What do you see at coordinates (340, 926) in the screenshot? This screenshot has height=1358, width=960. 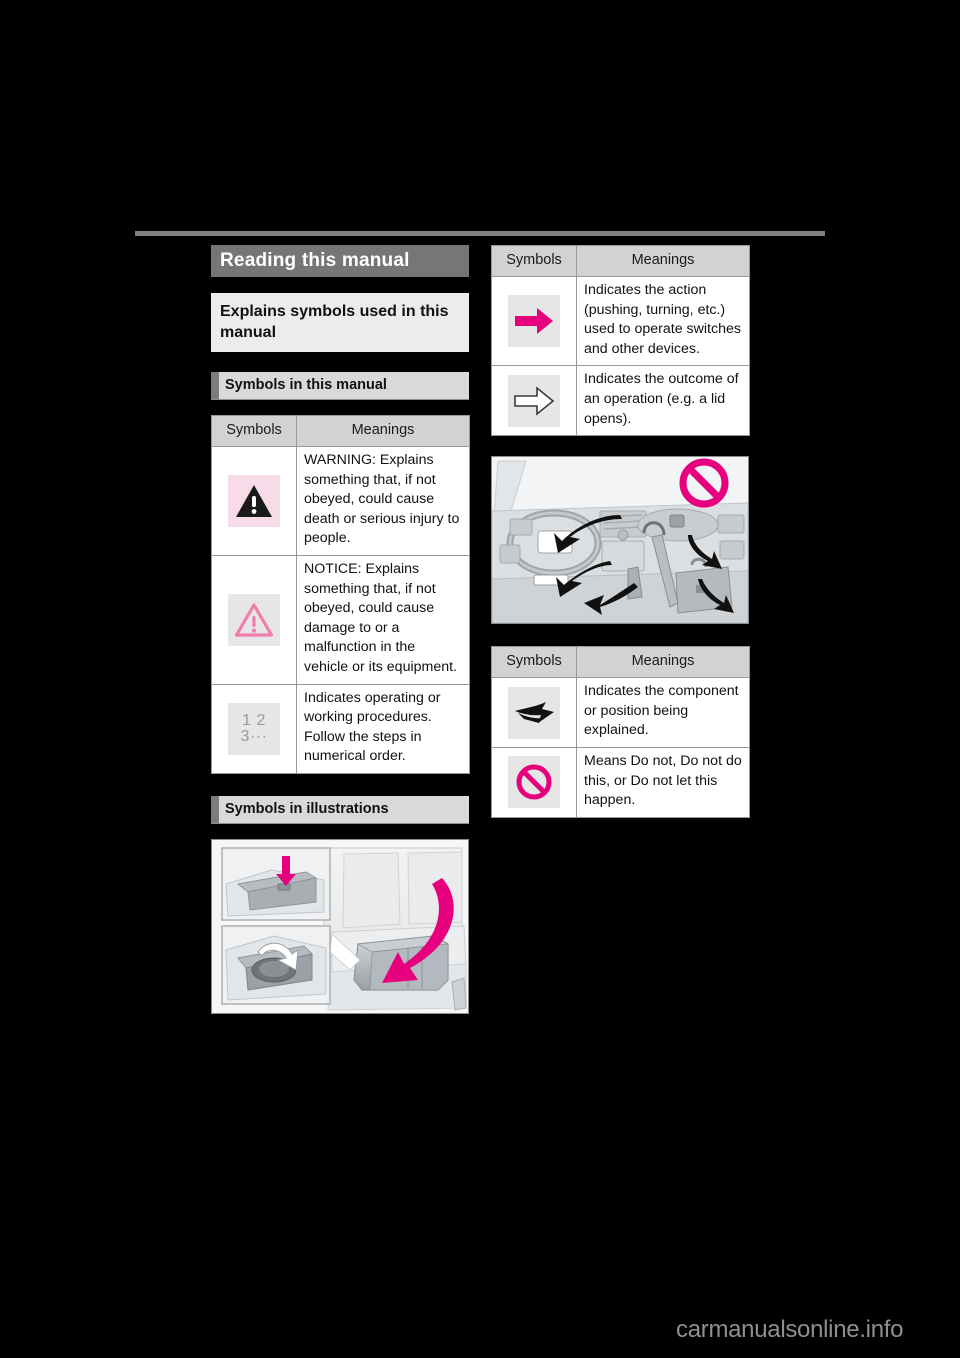 I see `rear-seat-armrest-illustration` at bounding box center [340, 926].